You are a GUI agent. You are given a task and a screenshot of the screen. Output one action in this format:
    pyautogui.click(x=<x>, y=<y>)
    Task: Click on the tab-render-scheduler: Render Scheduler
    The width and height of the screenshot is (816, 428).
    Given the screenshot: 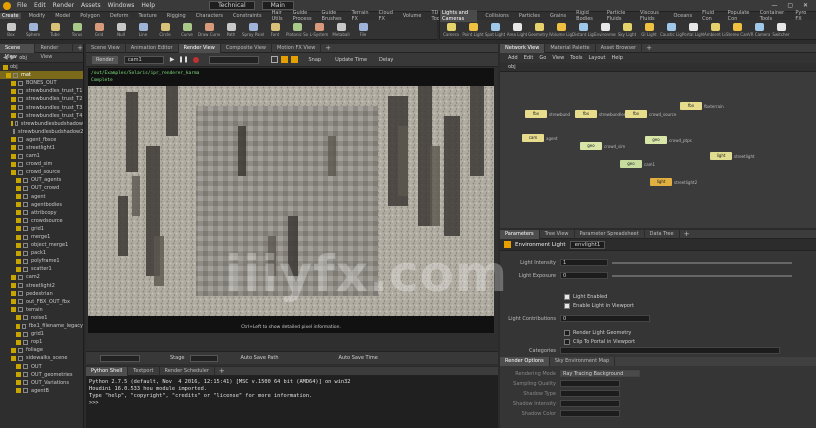 What is the action you would take?
    pyautogui.click(x=187, y=371)
    